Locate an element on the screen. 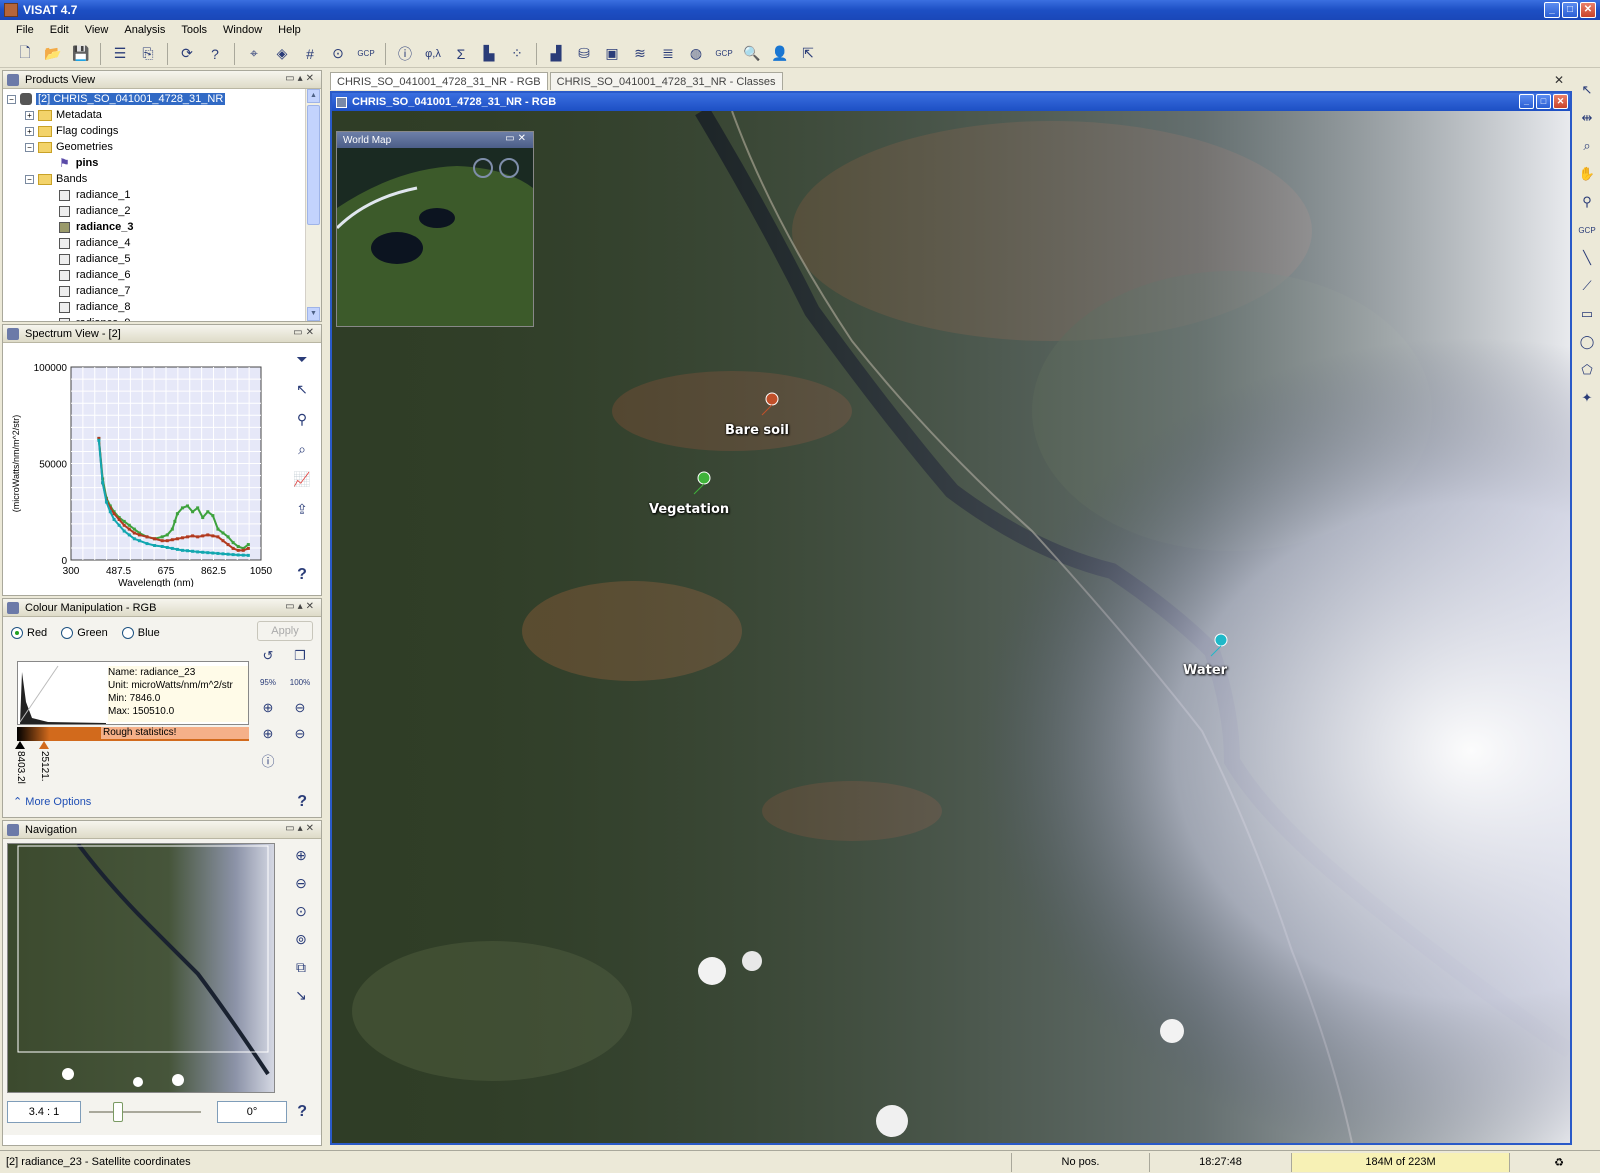 Image resolution: width=1600 pixels, height=1173 pixels. colour-help-icon: ? is located at coordinates (302, 802).